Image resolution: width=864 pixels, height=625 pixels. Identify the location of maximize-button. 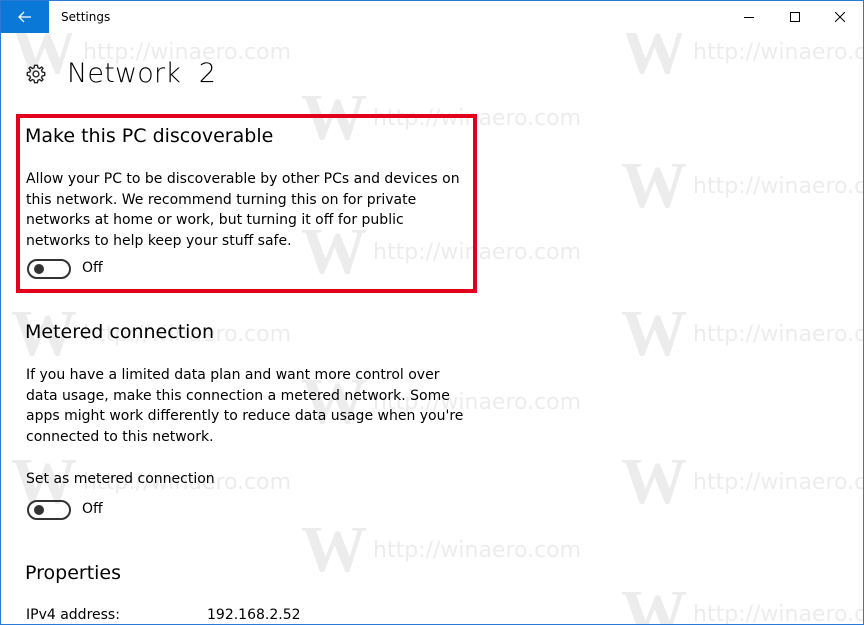
(795, 17).